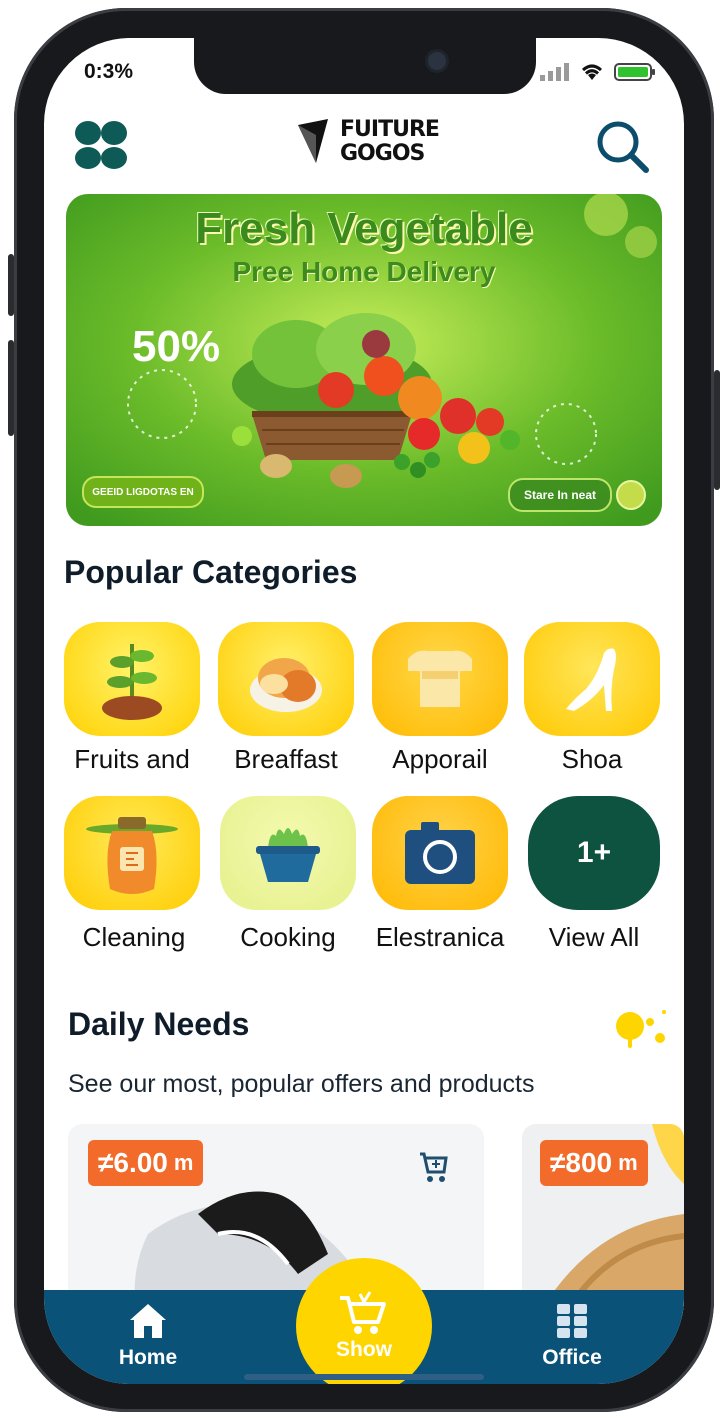 This screenshot has width=728, height=1420. What do you see at coordinates (176, 346) in the screenshot?
I see `banner-discount: 50%` at bounding box center [176, 346].